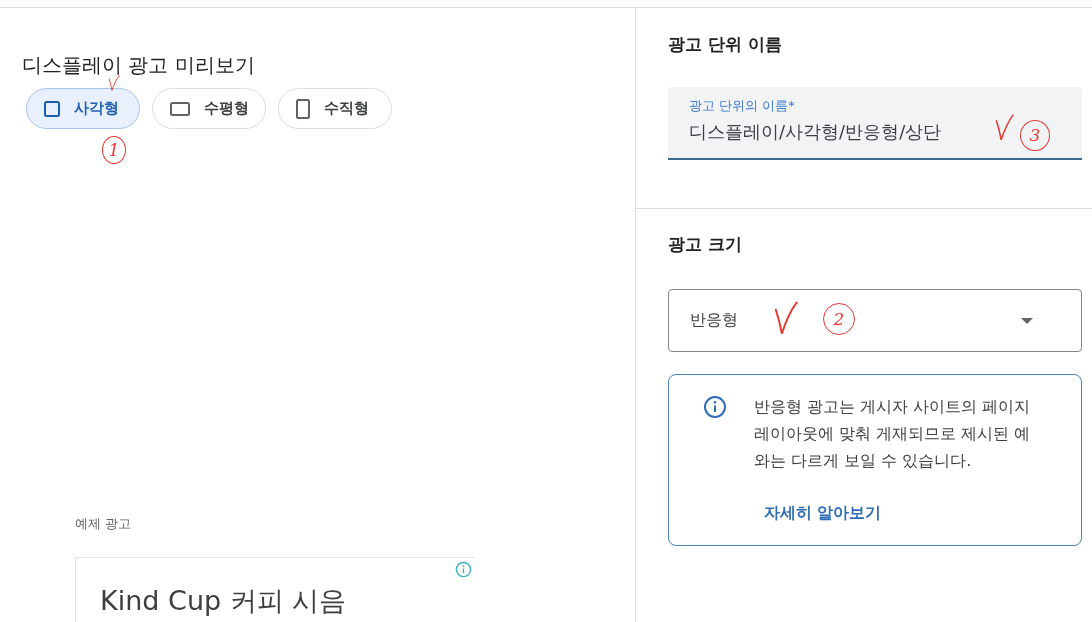 This screenshot has width=1092, height=622. What do you see at coordinates (1027, 320) in the screenshot?
I see `dropdown-arrow-icon` at bounding box center [1027, 320].